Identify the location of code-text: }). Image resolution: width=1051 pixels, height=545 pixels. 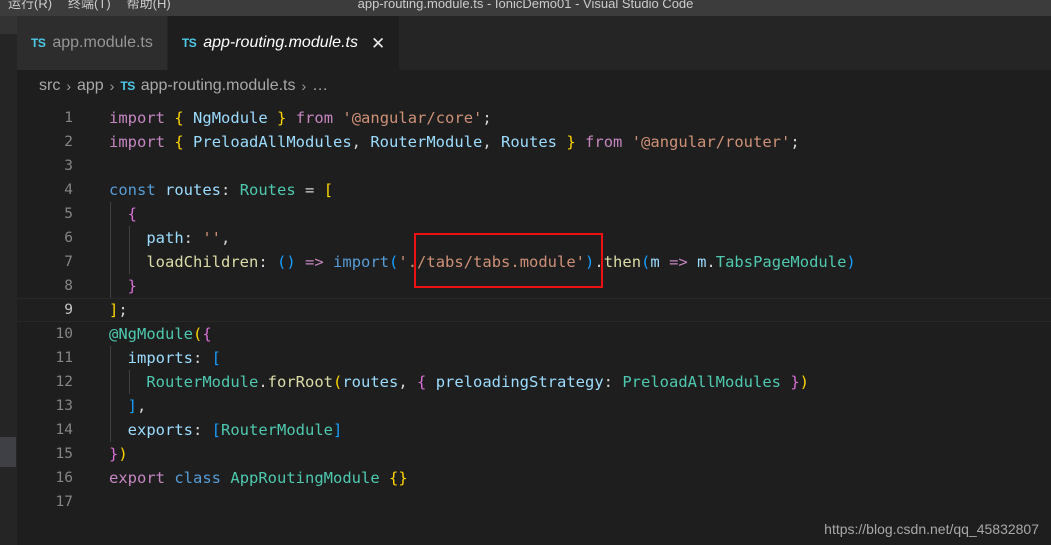
(118, 454).